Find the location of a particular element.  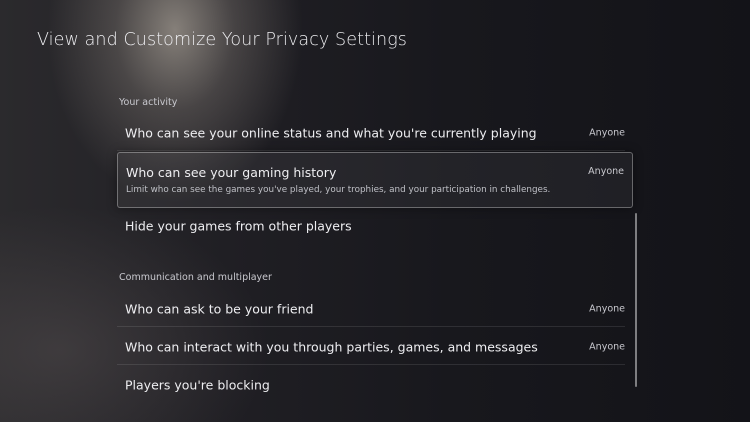

setting-label: Hide your games from other players is located at coordinates (238, 226).